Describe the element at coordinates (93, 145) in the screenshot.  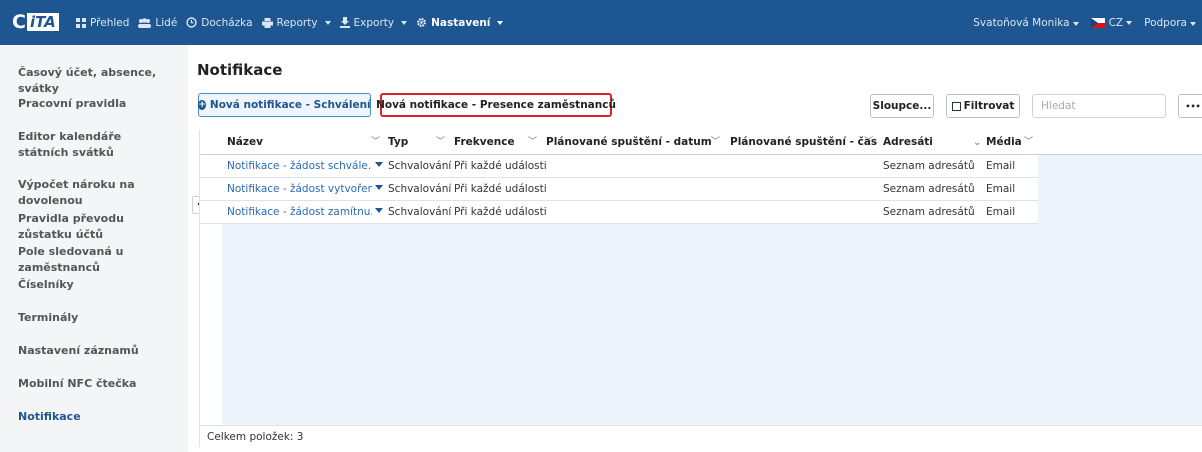
I see `sidebar-item-editor-kalendare: Editor kalendáře státních svátků` at that location.